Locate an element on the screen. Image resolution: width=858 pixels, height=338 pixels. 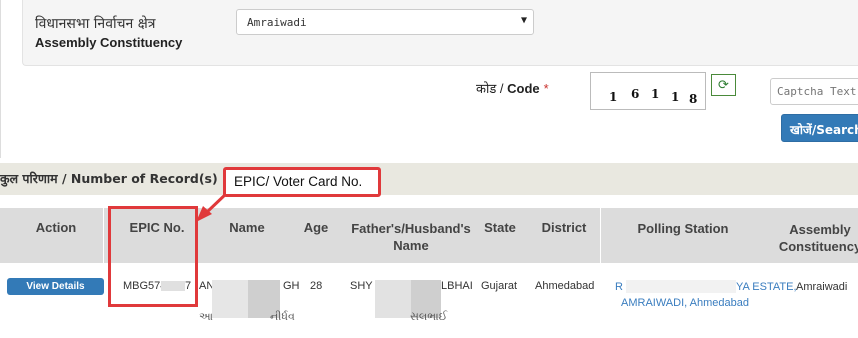
captcha-digit: 6 is located at coordinates (635, 94).